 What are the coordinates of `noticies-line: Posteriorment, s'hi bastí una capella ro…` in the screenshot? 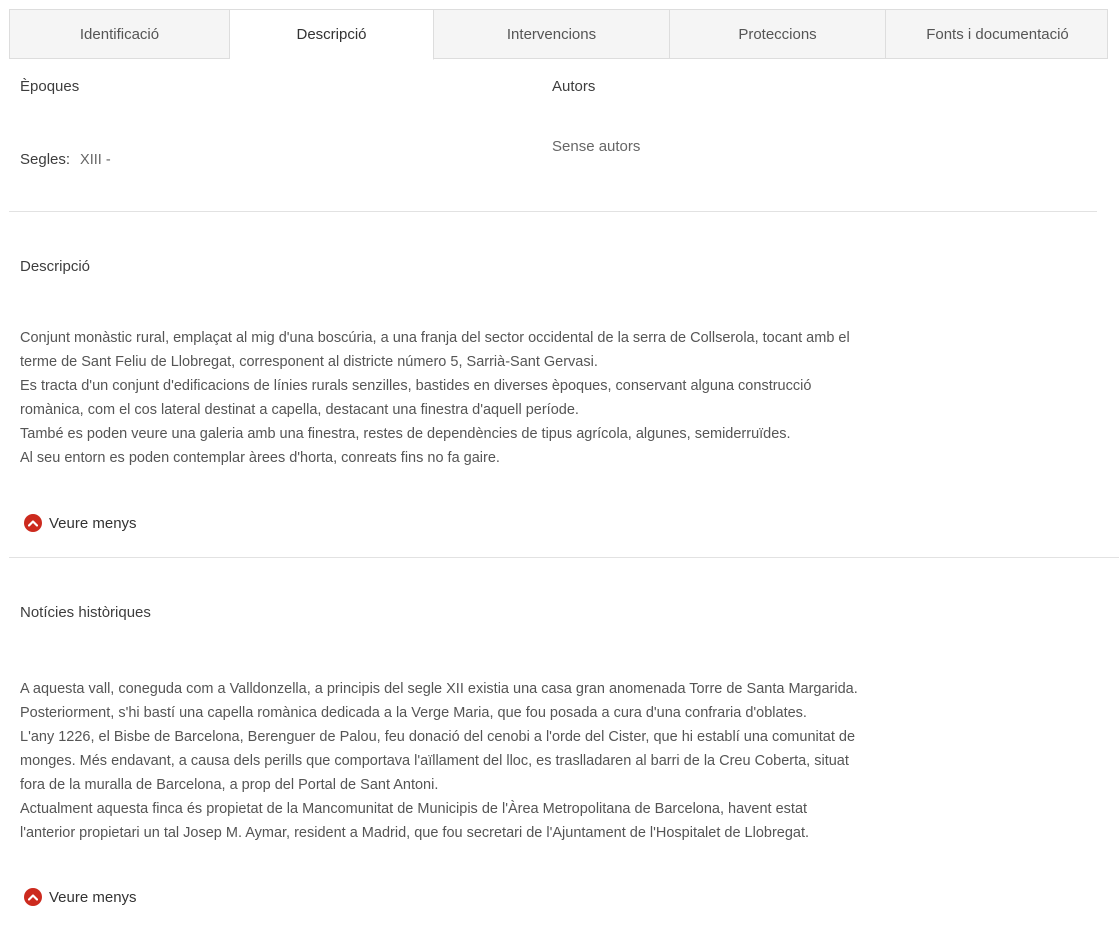 It's located at (413, 713).